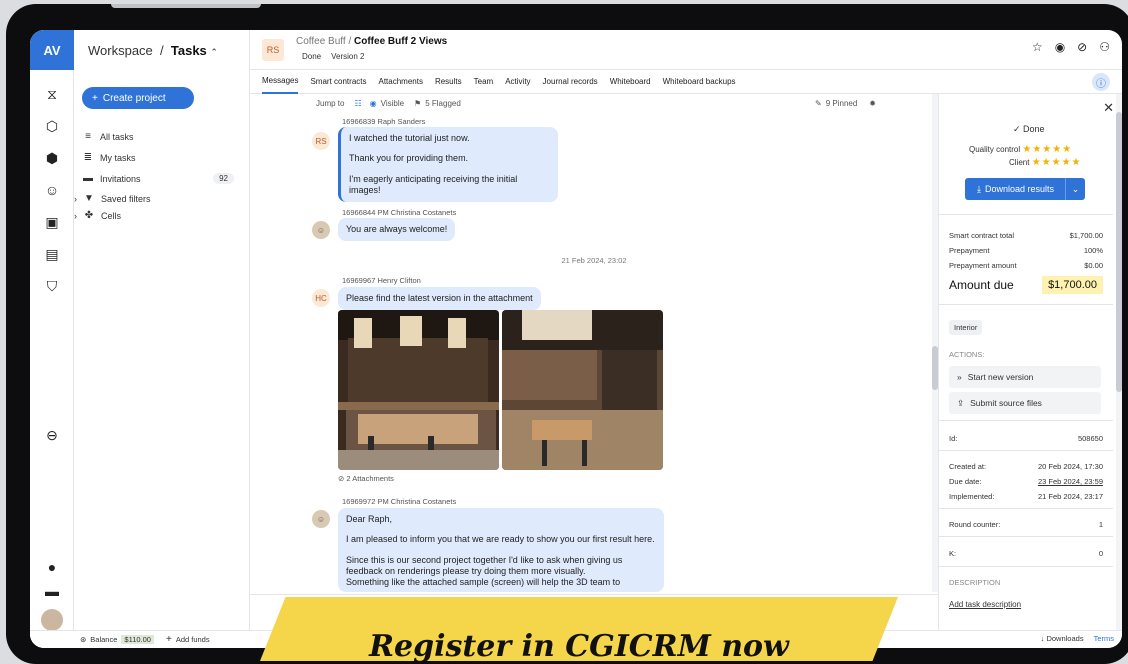  What do you see at coordinates (52, 435) in the screenshot?
I see `collapse-icon: ⊖` at bounding box center [52, 435].